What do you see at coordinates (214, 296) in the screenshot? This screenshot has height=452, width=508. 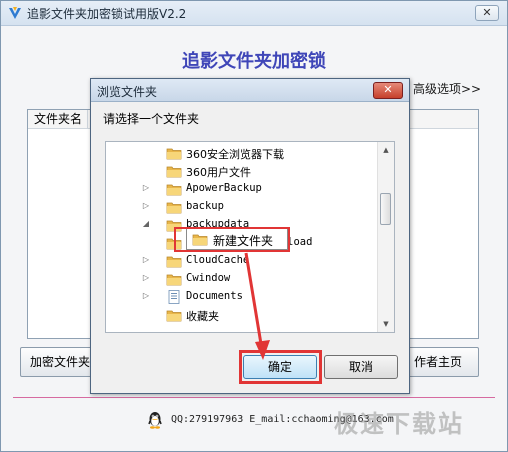 I see `tree-item-label: Documents` at bounding box center [214, 296].